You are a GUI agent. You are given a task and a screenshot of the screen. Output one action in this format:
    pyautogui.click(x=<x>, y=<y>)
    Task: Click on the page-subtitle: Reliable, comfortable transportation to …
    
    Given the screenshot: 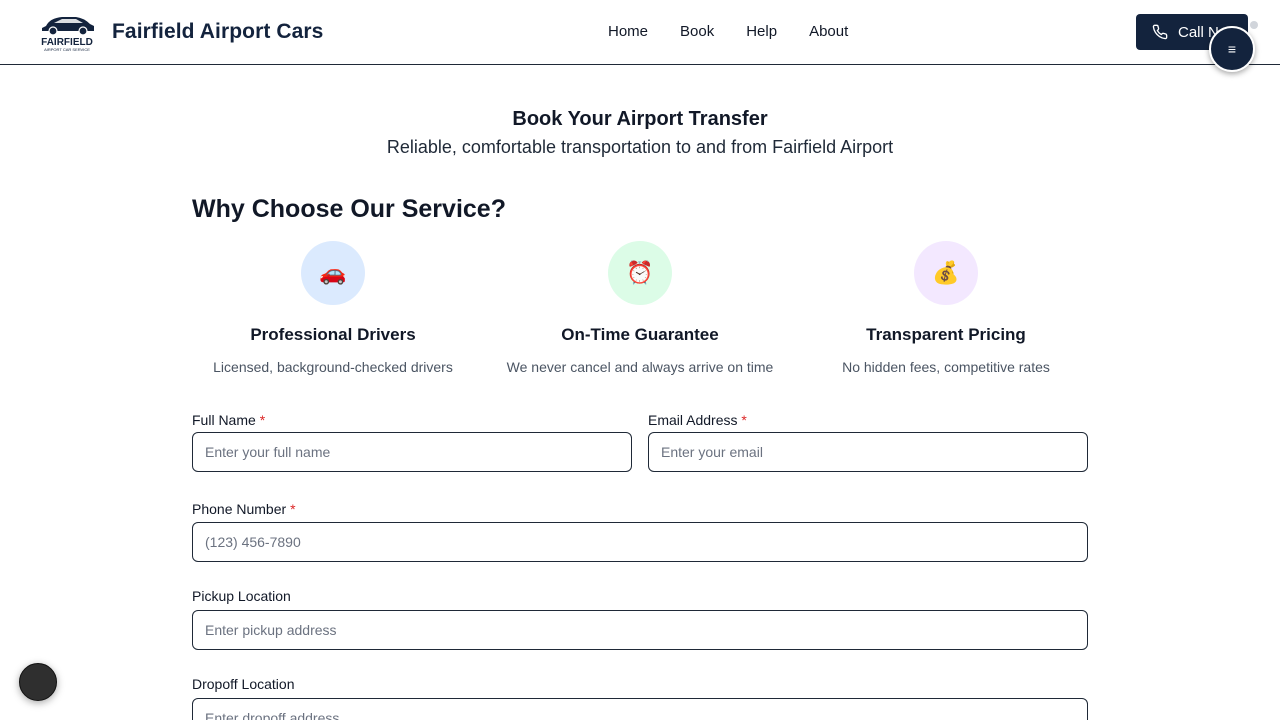 What is the action you would take?
    pyautogui.click(x=640, y=147)
    